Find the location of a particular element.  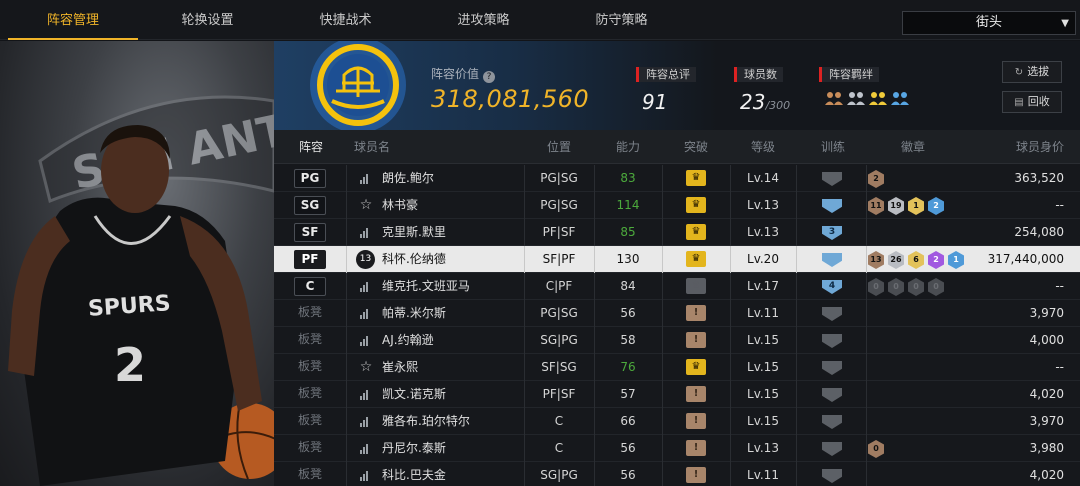

col-breakthrough: 突破 is located at coordinates (696, 147).